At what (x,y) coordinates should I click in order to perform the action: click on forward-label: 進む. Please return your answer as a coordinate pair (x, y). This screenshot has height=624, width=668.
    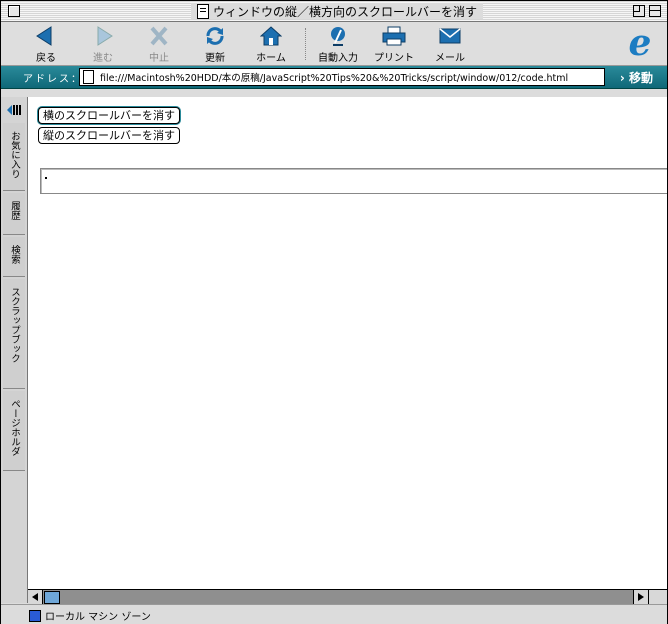
    Looking at the image, I should click on (103, 58).